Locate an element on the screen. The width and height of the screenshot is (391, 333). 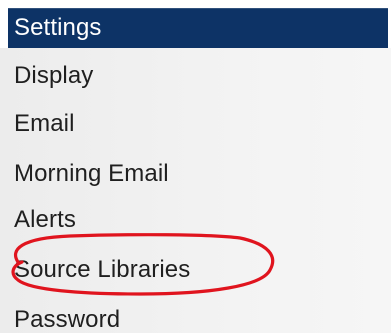
settings-header-area: Settings is located at coordinates (195, 24).